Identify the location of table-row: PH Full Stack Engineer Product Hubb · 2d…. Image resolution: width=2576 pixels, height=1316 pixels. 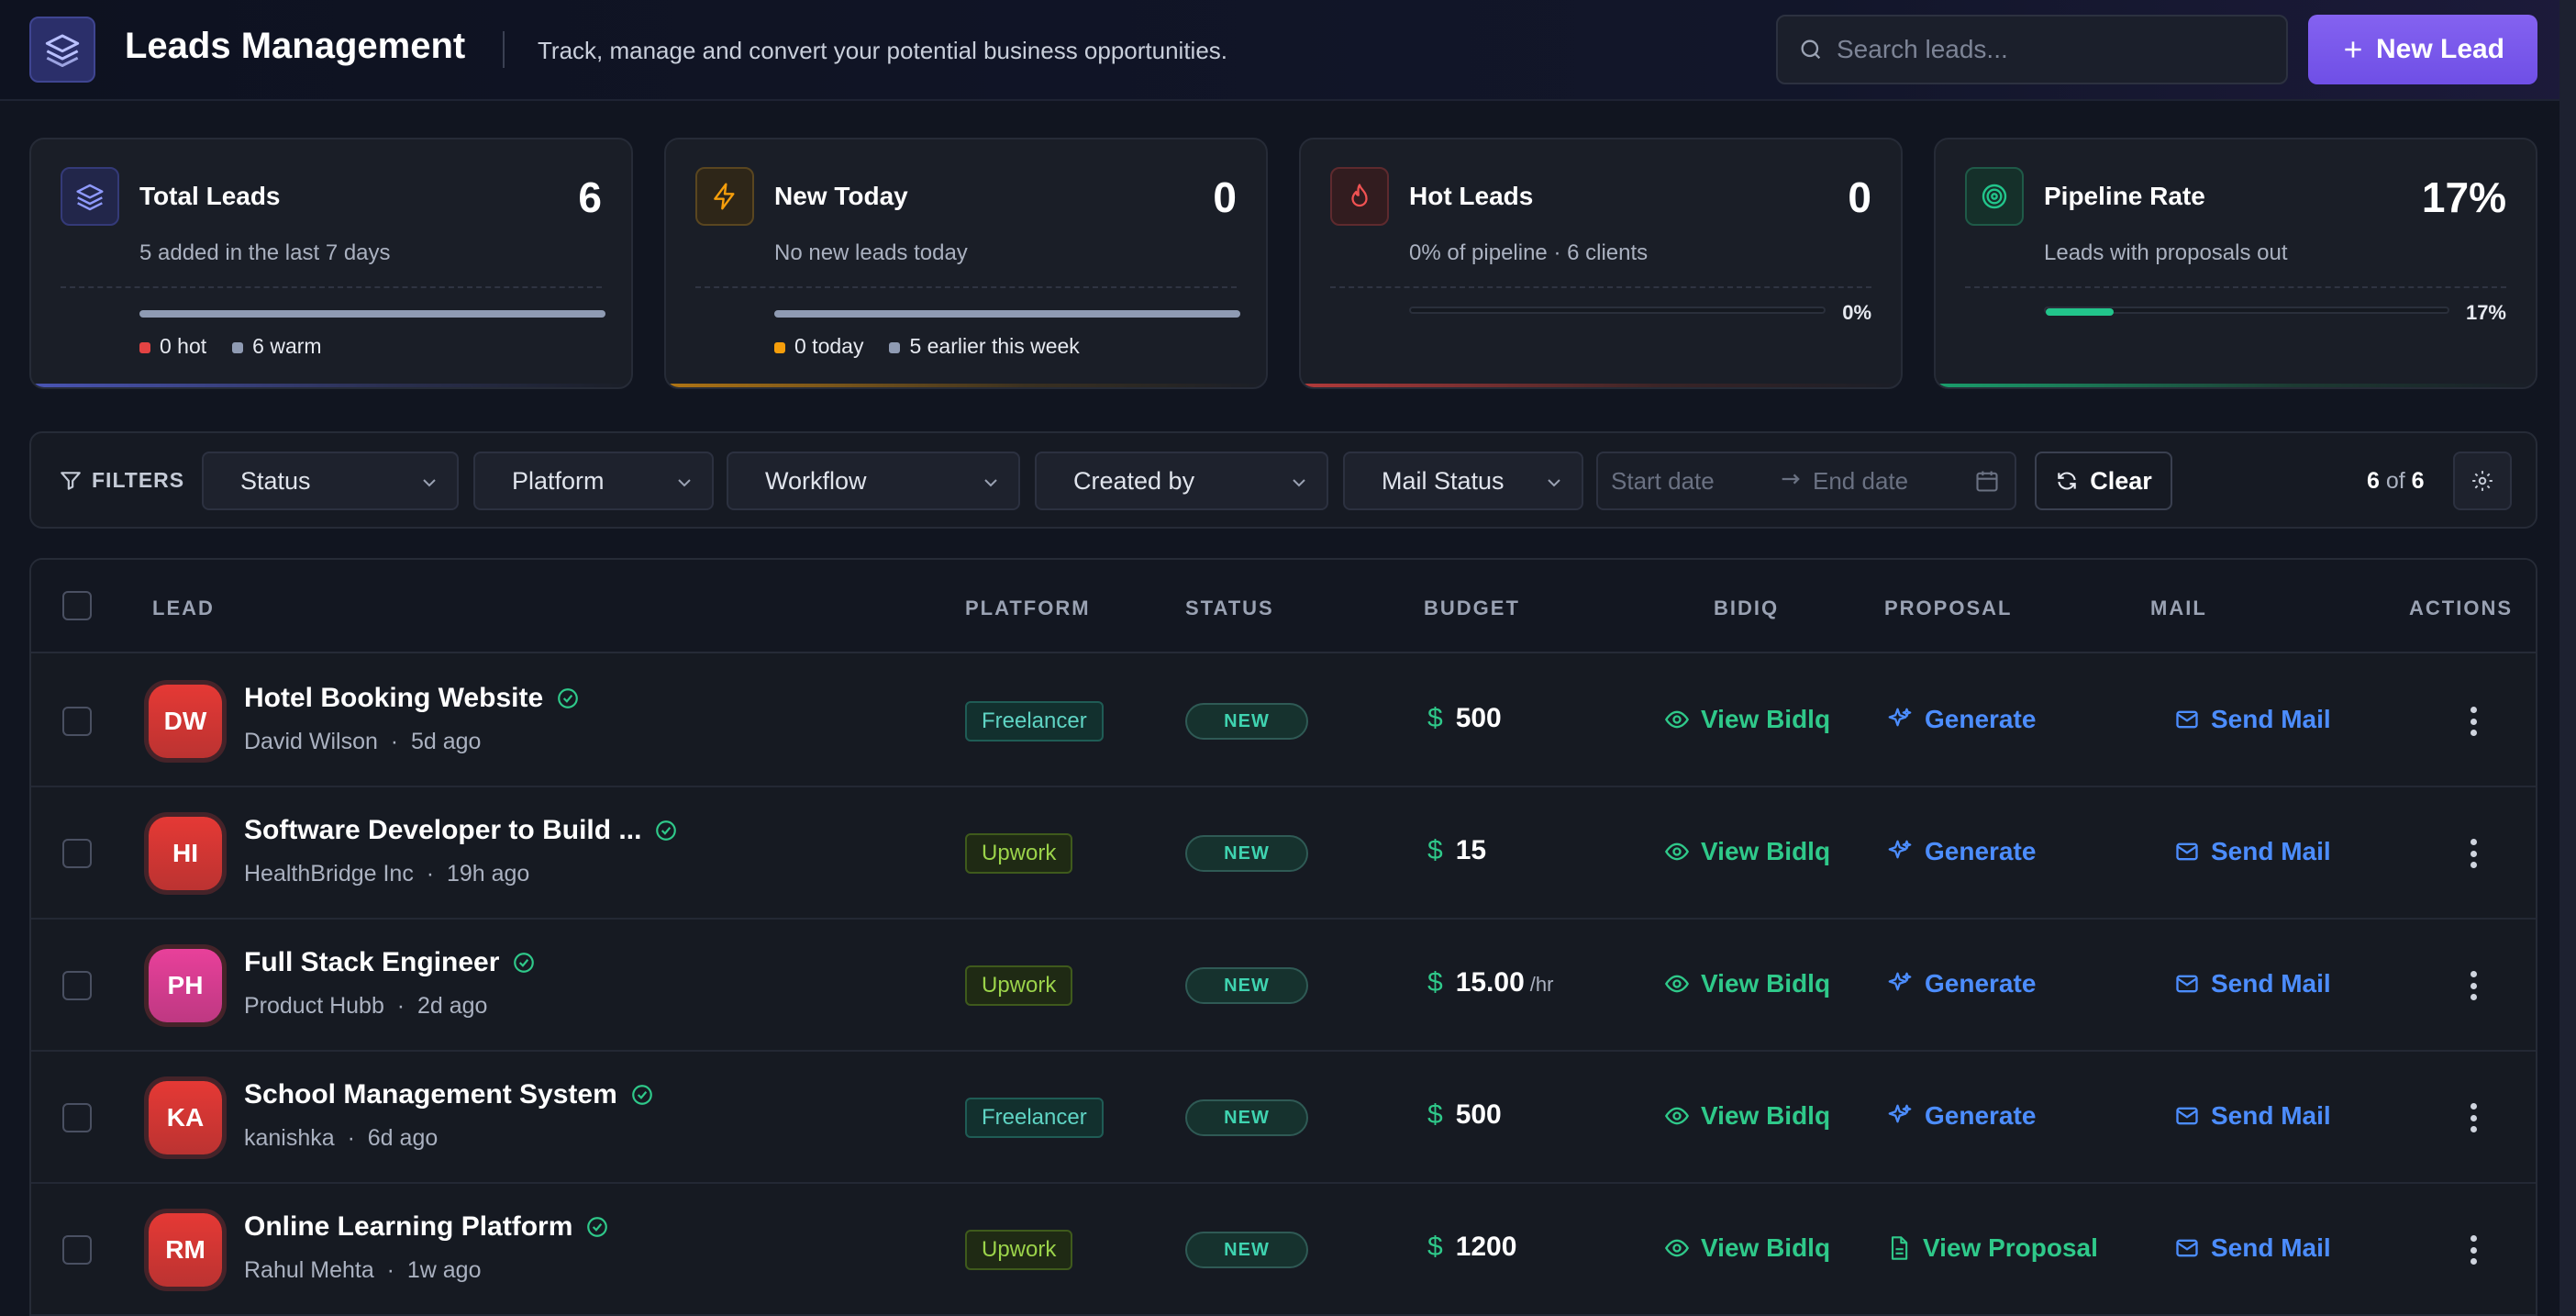
(1283, 986).